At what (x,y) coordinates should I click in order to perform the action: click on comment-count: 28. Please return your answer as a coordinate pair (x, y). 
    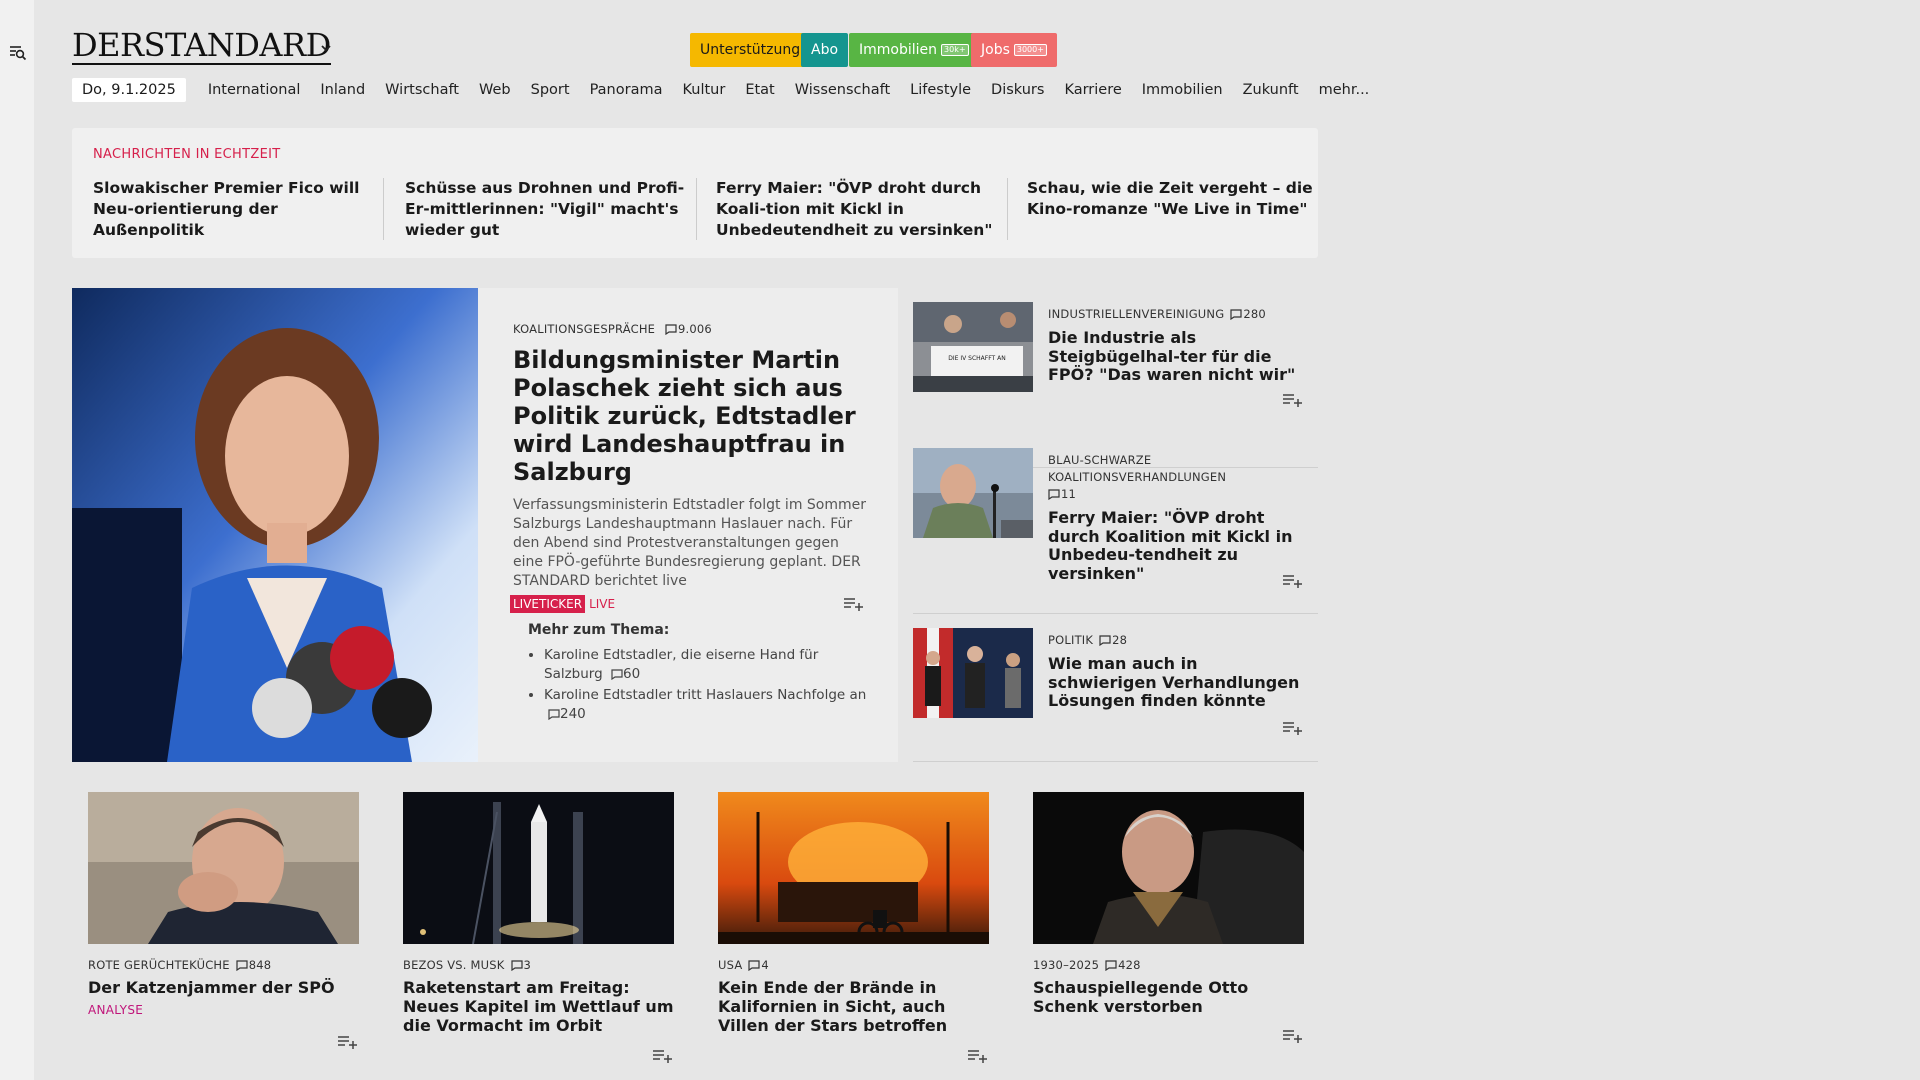
    Looking at the image, I should click on (1119, 640).